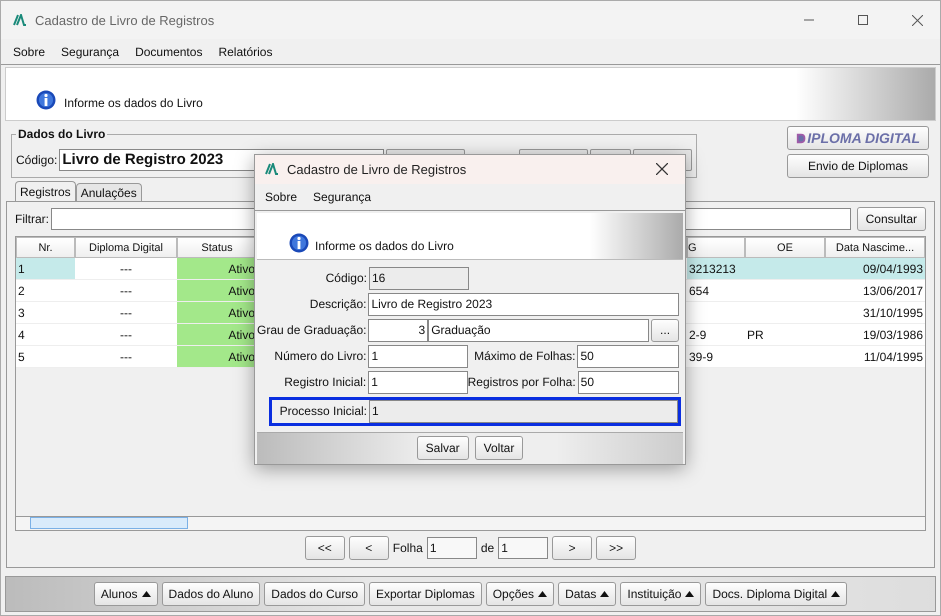 This screenshot has height=616, width=941. Describe the element at coordinates (499, 448) in the screenshot. I see `dialog-button: Voltar` at that location.